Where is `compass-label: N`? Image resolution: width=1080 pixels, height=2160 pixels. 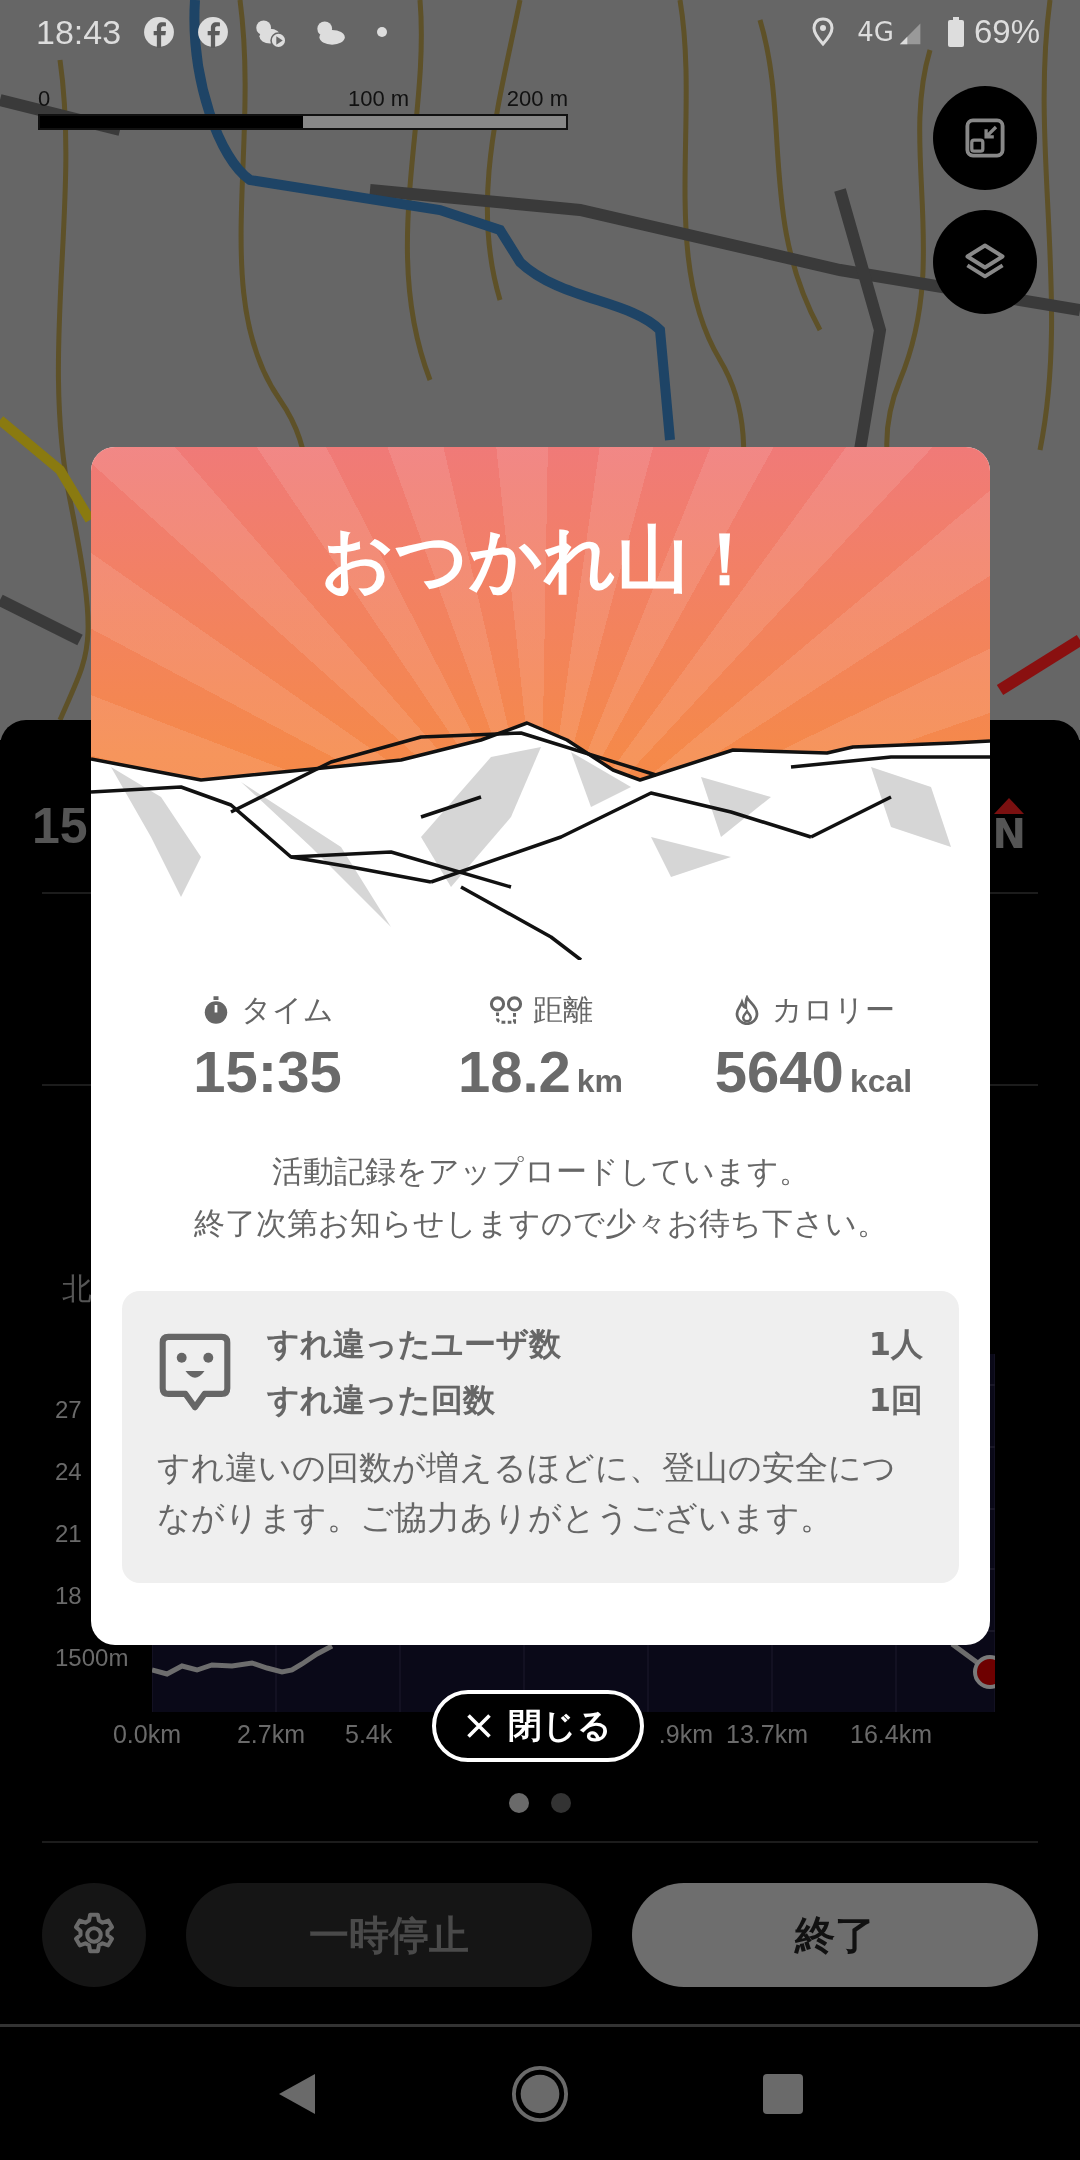 compass-label: N is located at coordinates (1009, 834).